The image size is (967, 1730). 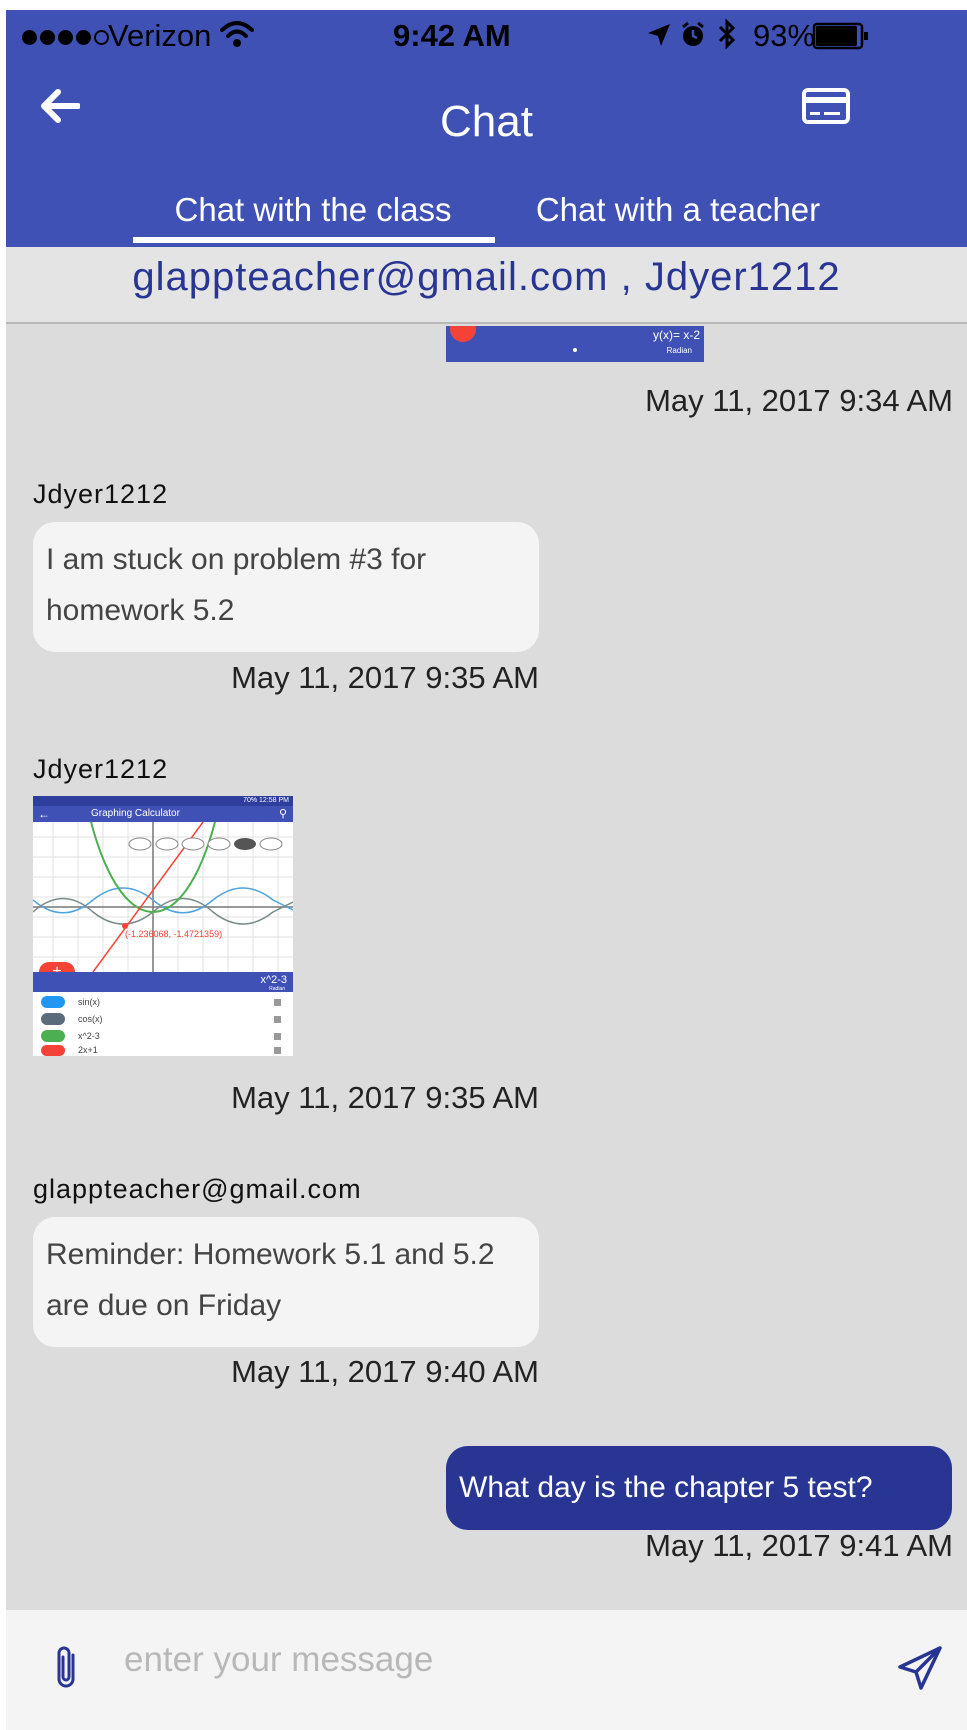 What do you see at coordinates (160, 35) in the screenshot?
I see `carrier-label: Verizon` at bounding box center [160, 35].